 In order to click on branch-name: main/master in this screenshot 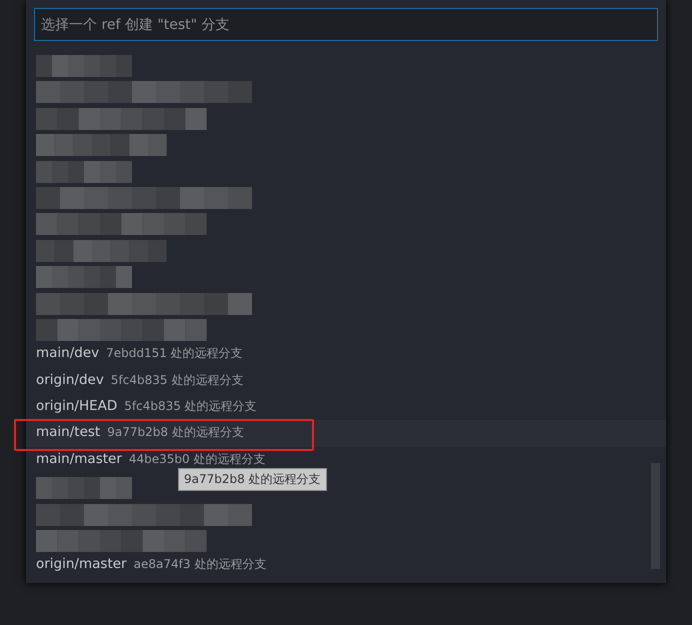, I will do `click(79, 458)`.